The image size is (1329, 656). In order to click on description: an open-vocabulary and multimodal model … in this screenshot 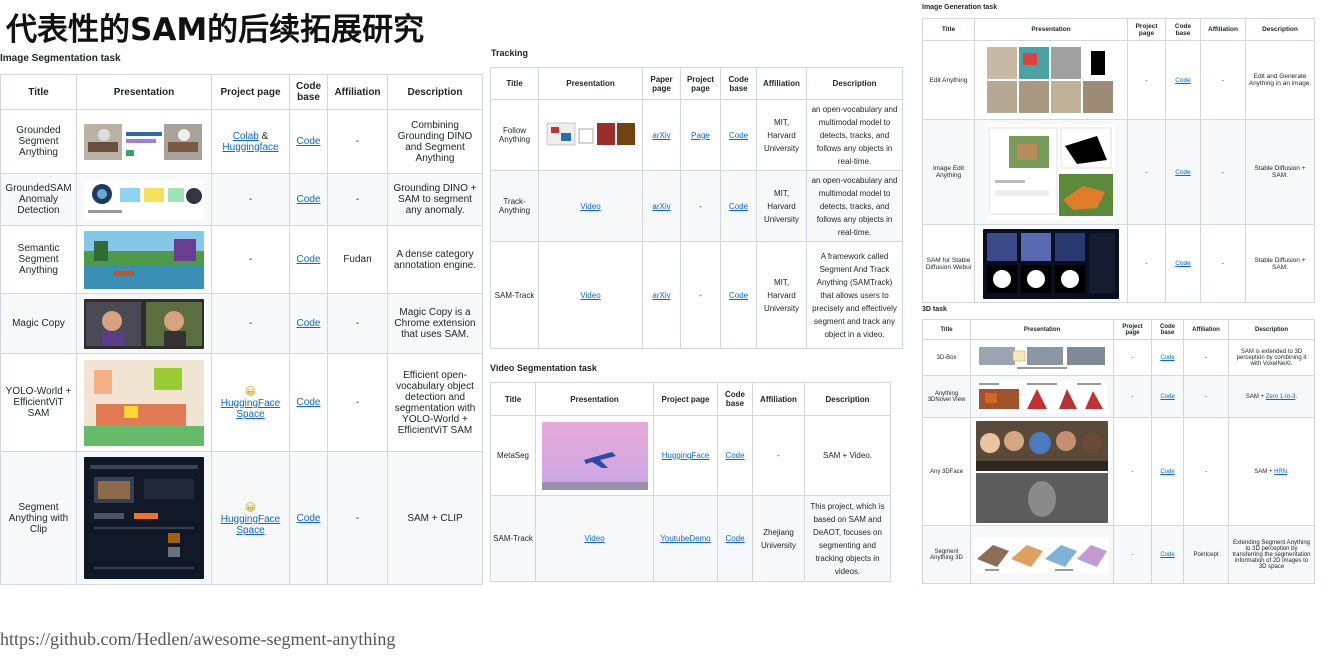, I will do `click(854, 206)`.